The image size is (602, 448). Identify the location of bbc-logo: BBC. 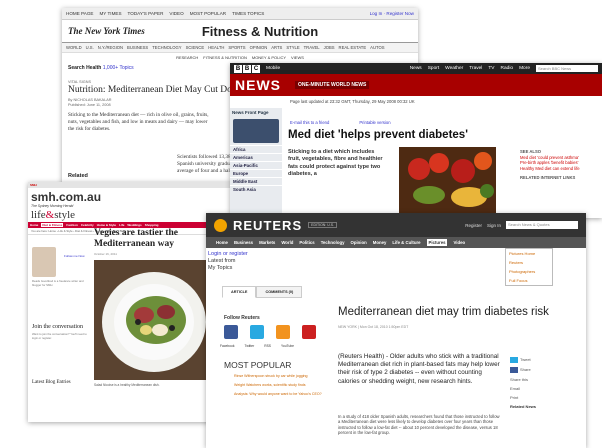
(247, 68).